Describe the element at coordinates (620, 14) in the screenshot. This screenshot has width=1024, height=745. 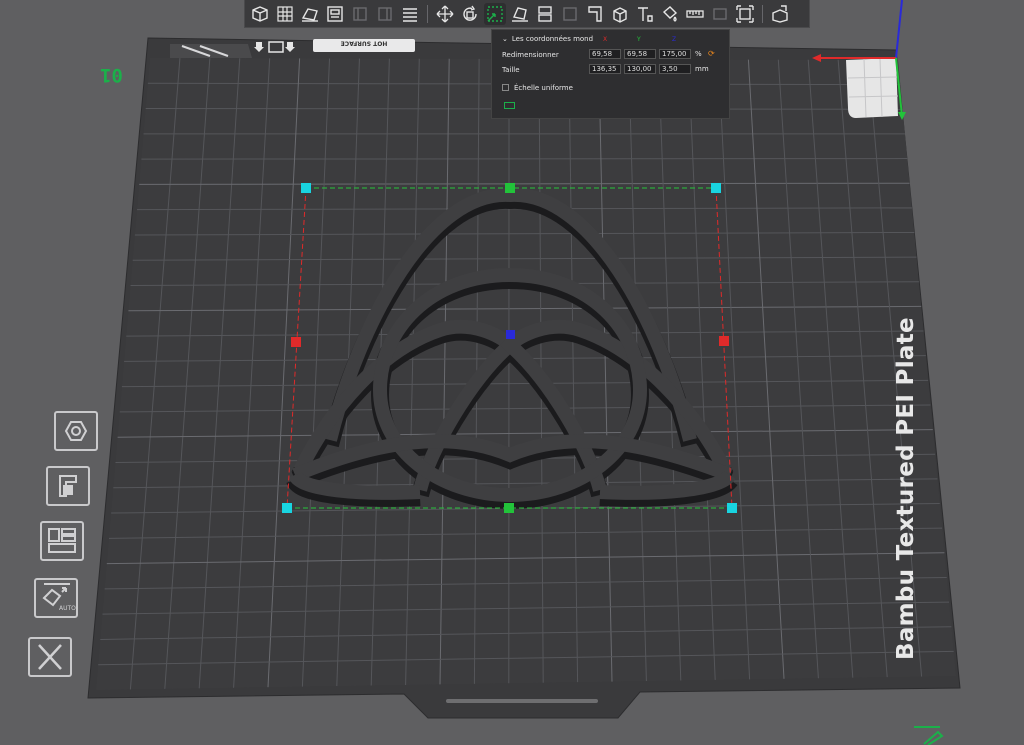
I see `cube-icon` at that location.